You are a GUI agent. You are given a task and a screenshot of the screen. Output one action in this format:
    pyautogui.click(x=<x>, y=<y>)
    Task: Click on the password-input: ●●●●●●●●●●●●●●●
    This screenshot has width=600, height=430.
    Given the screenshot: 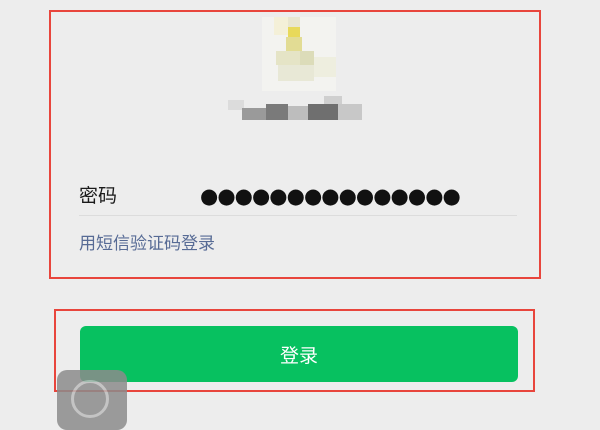 What is the action you would take?
    pyautogui.click(x=330, y=196)
    